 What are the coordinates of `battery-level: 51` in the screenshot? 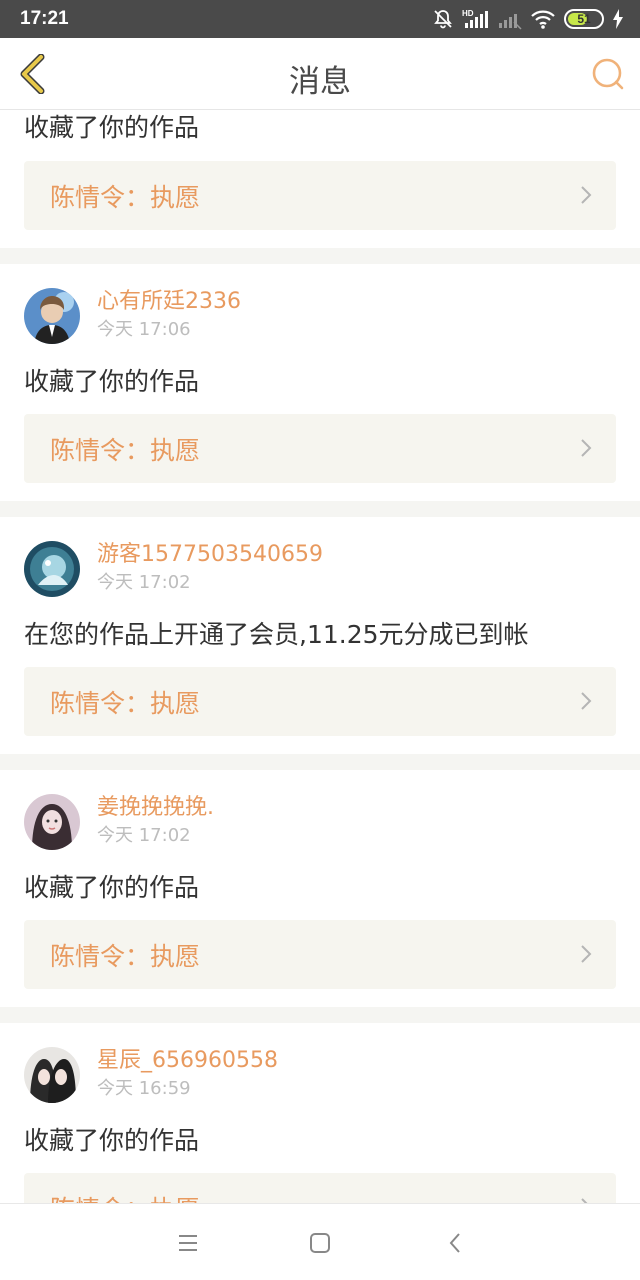 It's located at (584, 19).